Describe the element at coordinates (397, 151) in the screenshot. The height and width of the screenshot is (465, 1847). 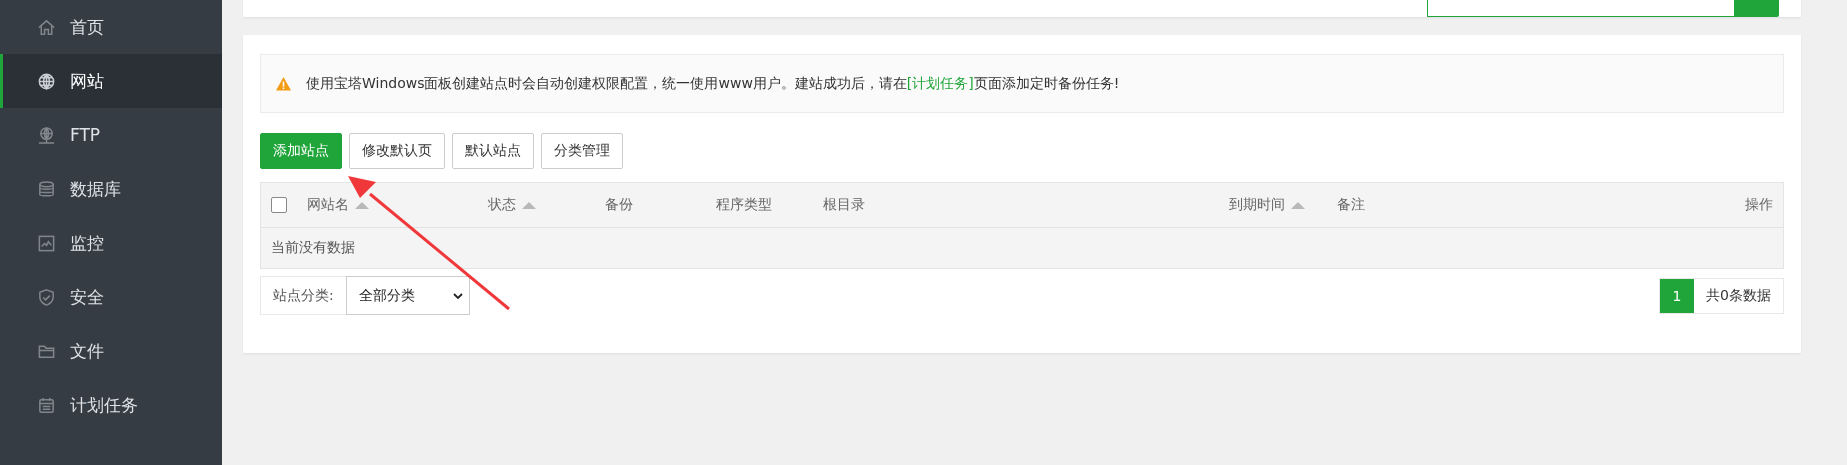
I see `action-button: 修改默认页` at that location.